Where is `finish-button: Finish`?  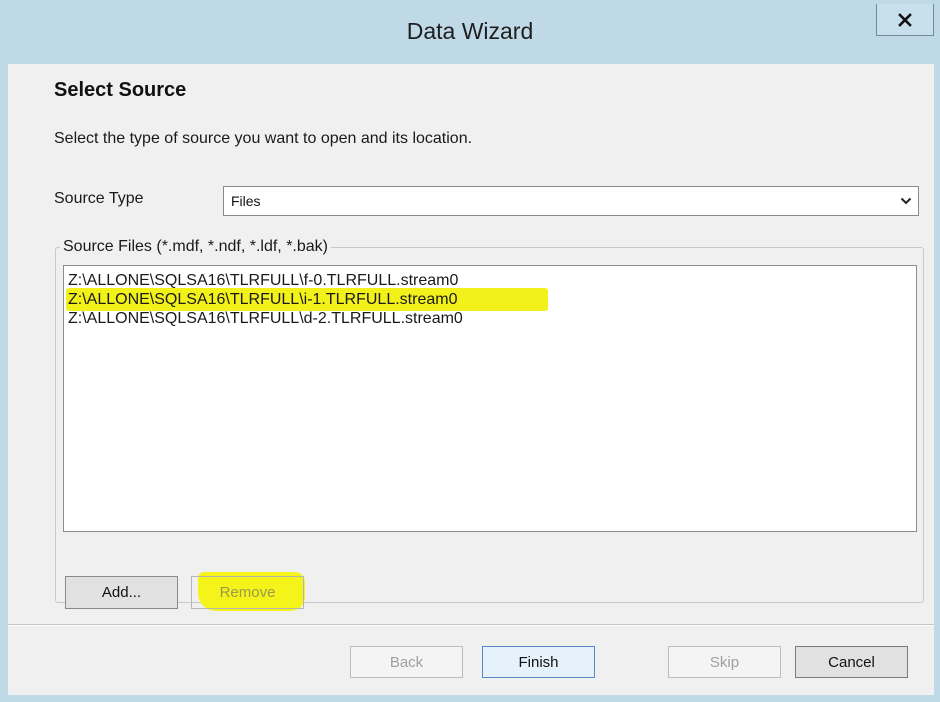
finish-button: Finish is located at coordinates (538, 662).